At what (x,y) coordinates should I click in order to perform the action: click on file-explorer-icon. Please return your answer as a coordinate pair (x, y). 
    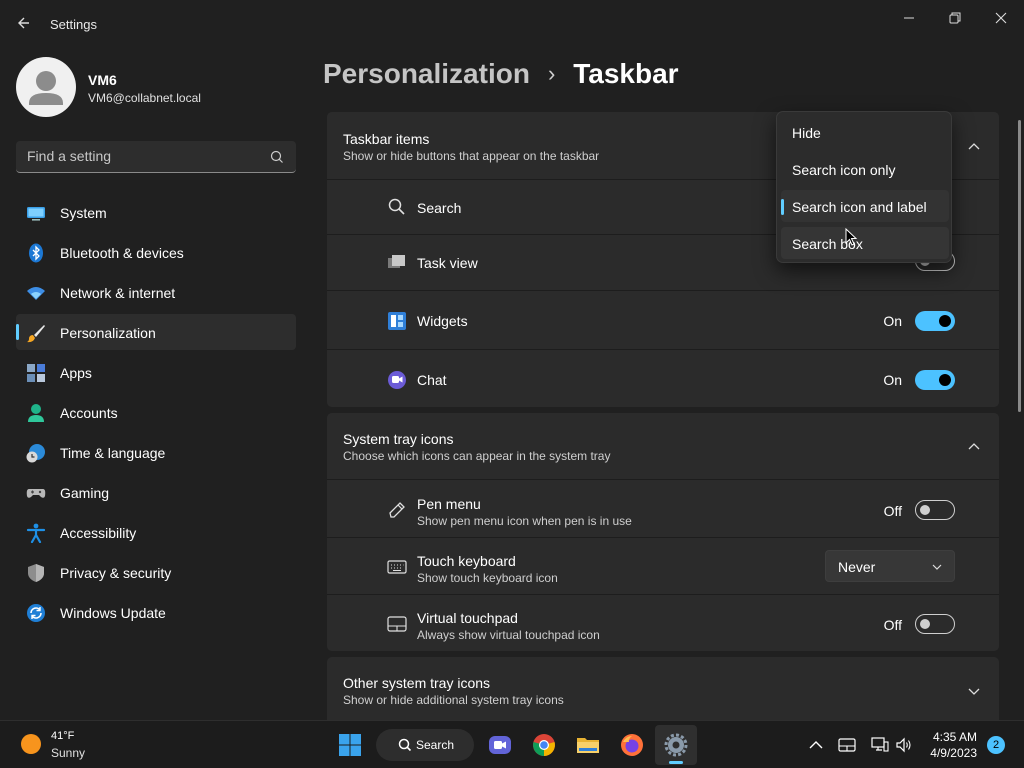
    Looking at the image, I should click on (588, 745).